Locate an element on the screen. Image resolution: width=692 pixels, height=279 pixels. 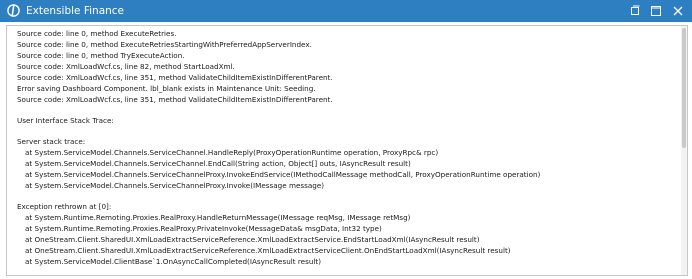
maximize-icon is located at coordinates (656, 11).